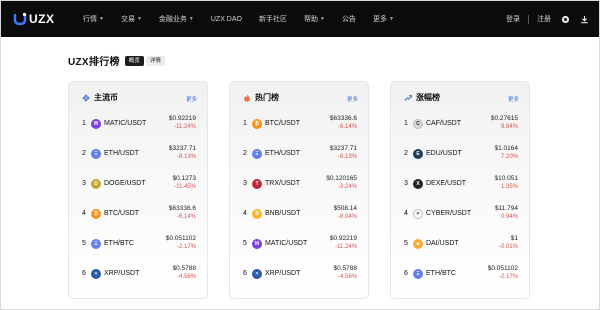 Image resolution: width=600 pixels, height=310 pixels. What do you see at coordinates (513, 19) in the screenshot?
I see `login-link: 登录` at bounding box center [513, 19].